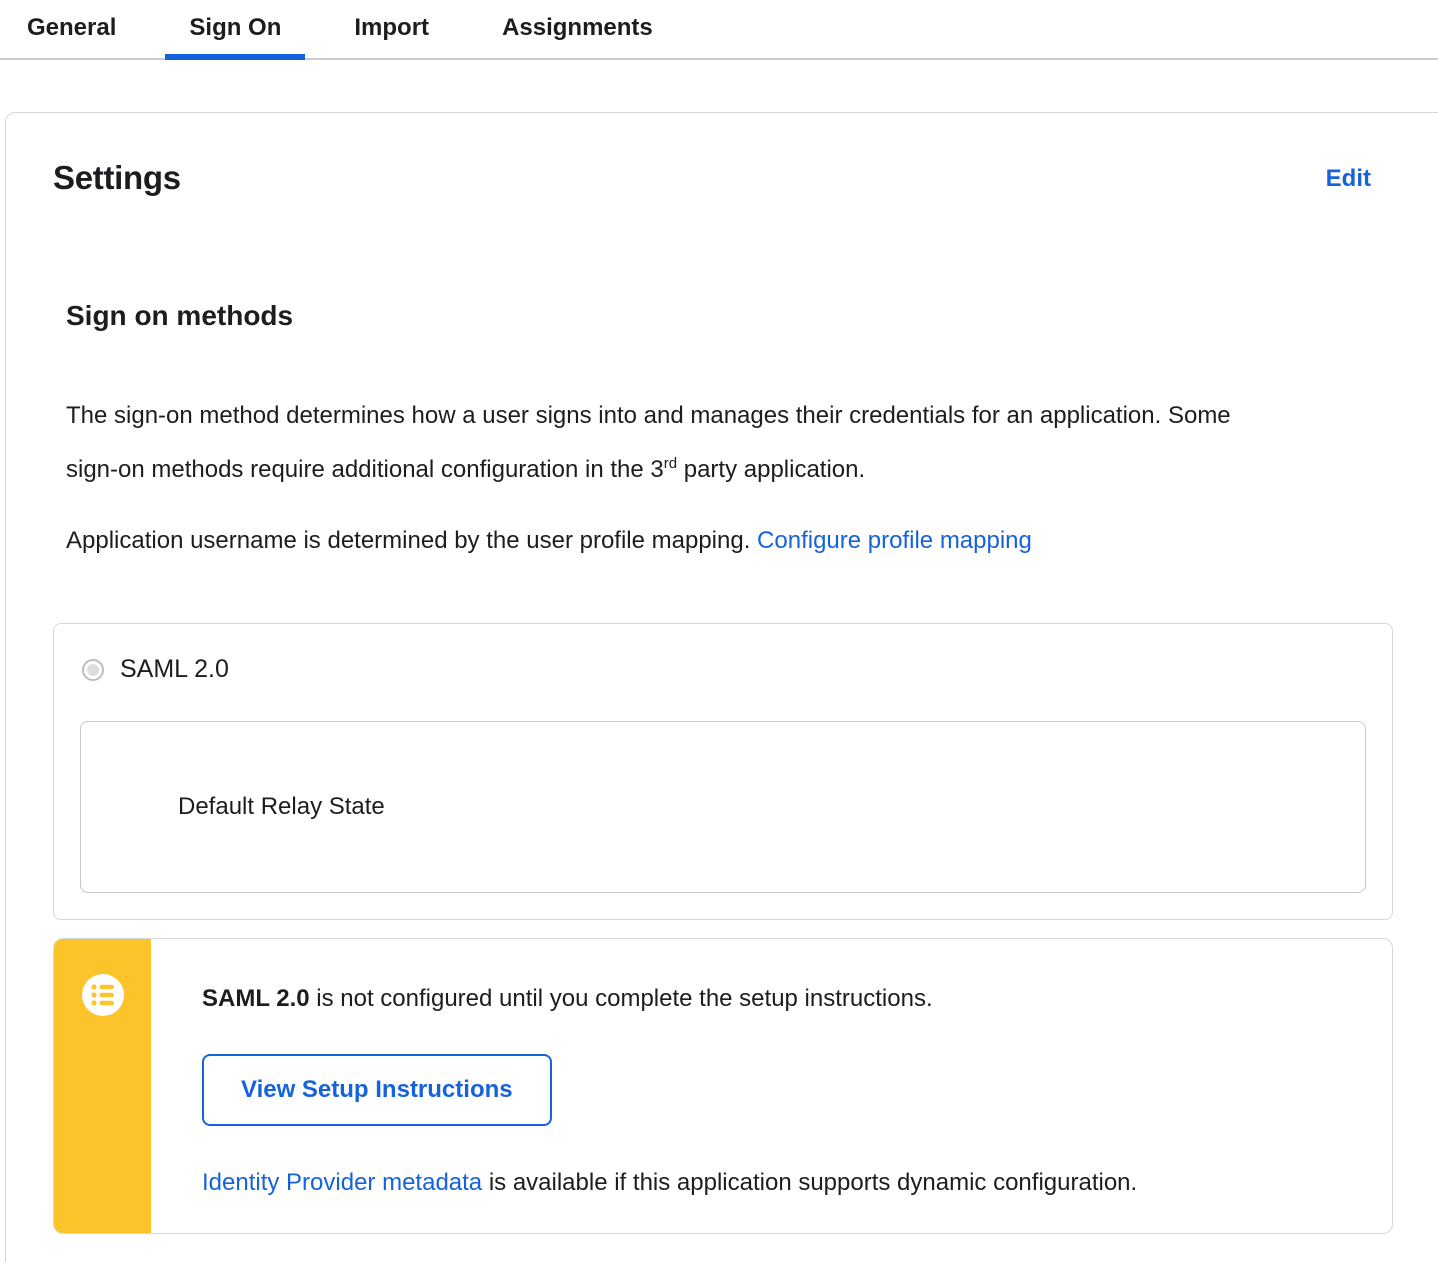  I want to click on description-superscript: rd, so click(670, 463).